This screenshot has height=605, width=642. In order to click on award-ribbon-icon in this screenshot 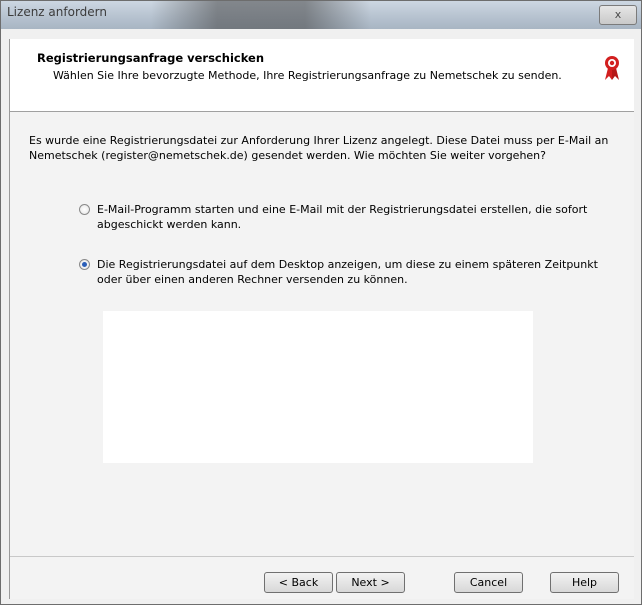, I will do `click(612, 68)`.